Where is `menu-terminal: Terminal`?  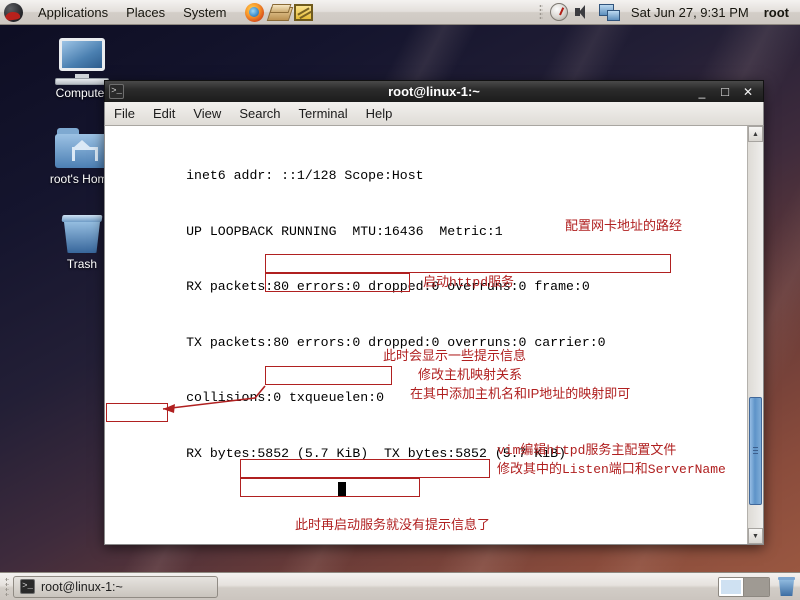 menu-terminal: Terminal is located at coordinates (323, 114).